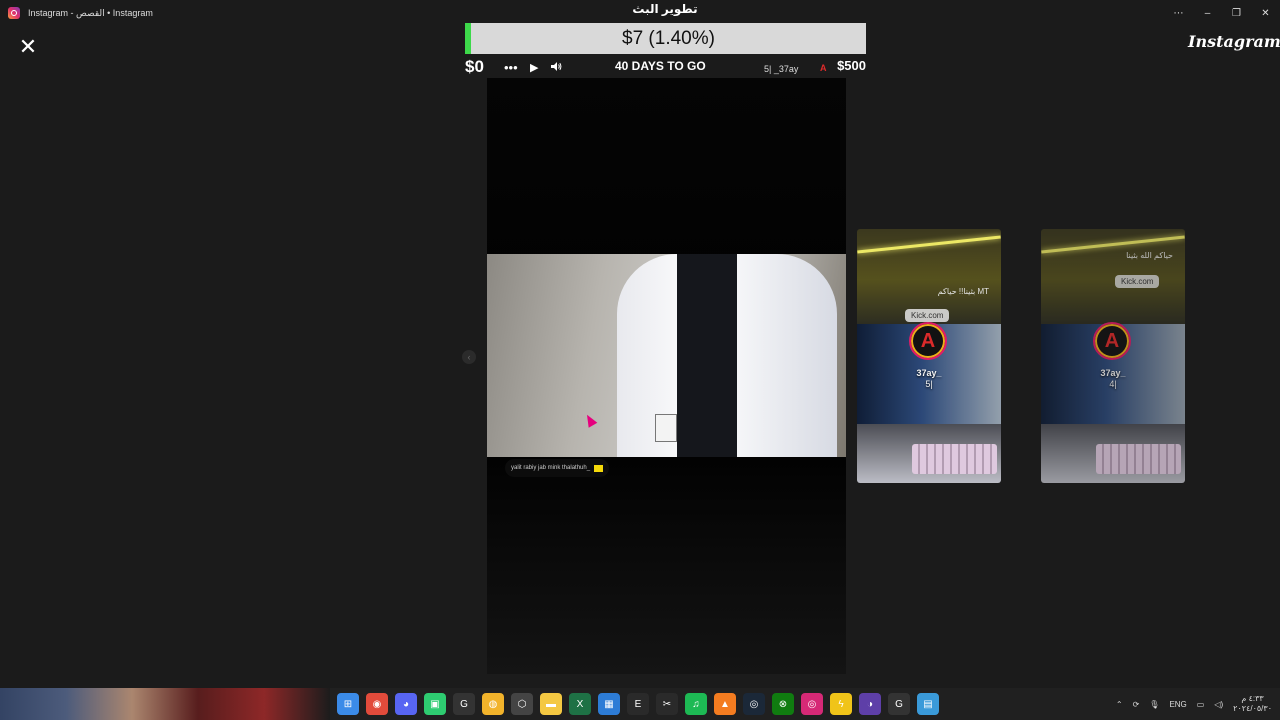 This screenshot has width=1280, height=720. Describe the element at coordinates (929, 244) in the screenshot. I see `neon-light` at that location.